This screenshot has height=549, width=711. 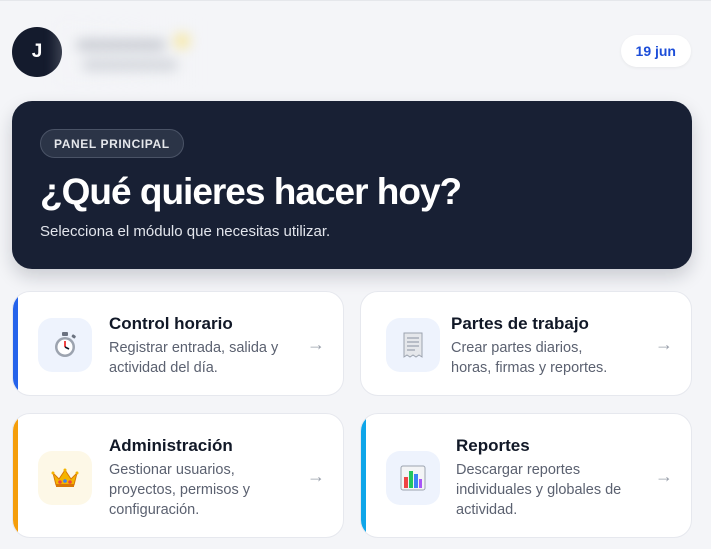 What do you see at coordinates (112, 143) in the screenshot?
I see `hero-badge: PANEL PRINCIPAL` at bounding box center [112, 143].